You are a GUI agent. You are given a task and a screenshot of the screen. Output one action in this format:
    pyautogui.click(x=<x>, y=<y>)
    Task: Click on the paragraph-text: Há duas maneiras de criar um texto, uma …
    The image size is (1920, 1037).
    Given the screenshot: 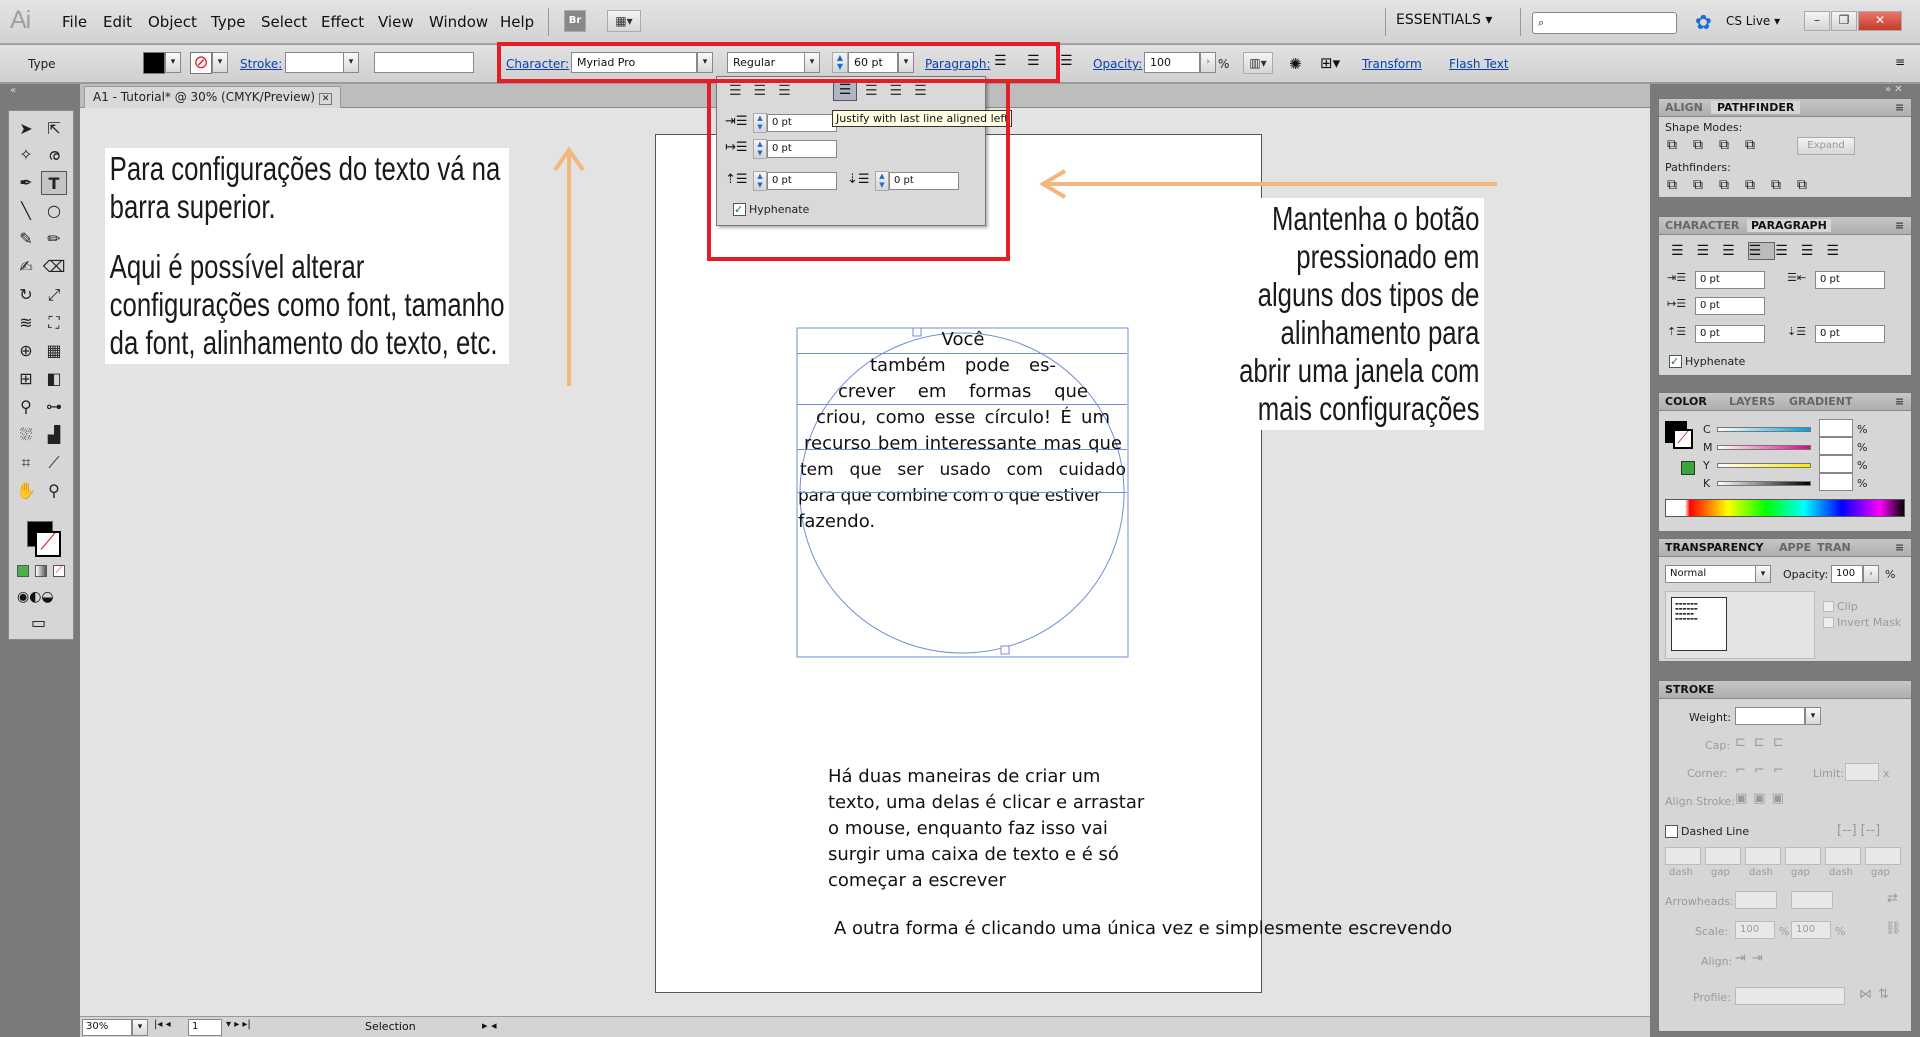 What is the action you would take?
    pyautogui.click(x=986, y=829)
    